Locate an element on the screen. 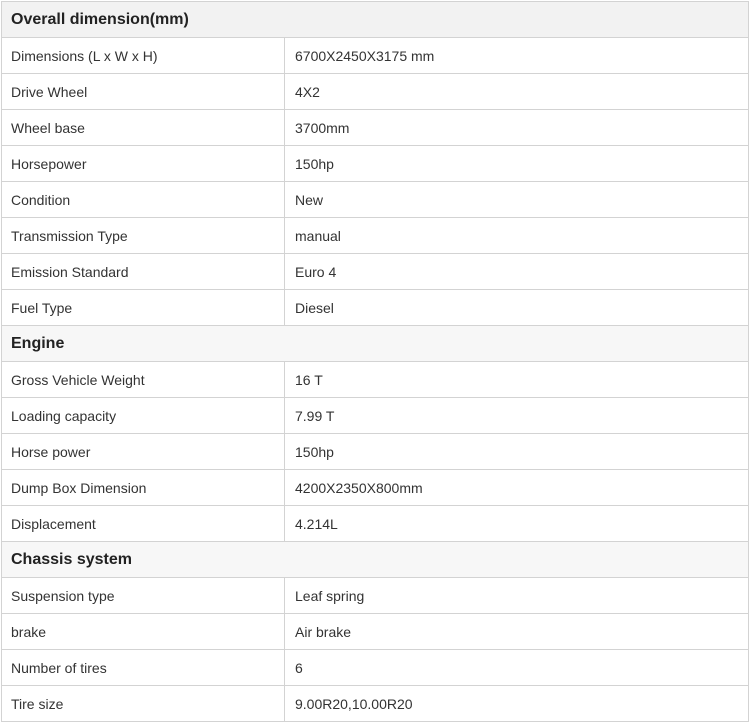 The height and width of the screenshot is (727, 750). table-row: Fuel Type Diesel is located at coordinates (375, 307).